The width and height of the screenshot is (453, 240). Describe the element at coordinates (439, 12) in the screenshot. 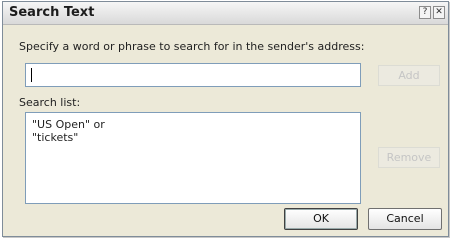

I see `close-icon: ✕` at that location.